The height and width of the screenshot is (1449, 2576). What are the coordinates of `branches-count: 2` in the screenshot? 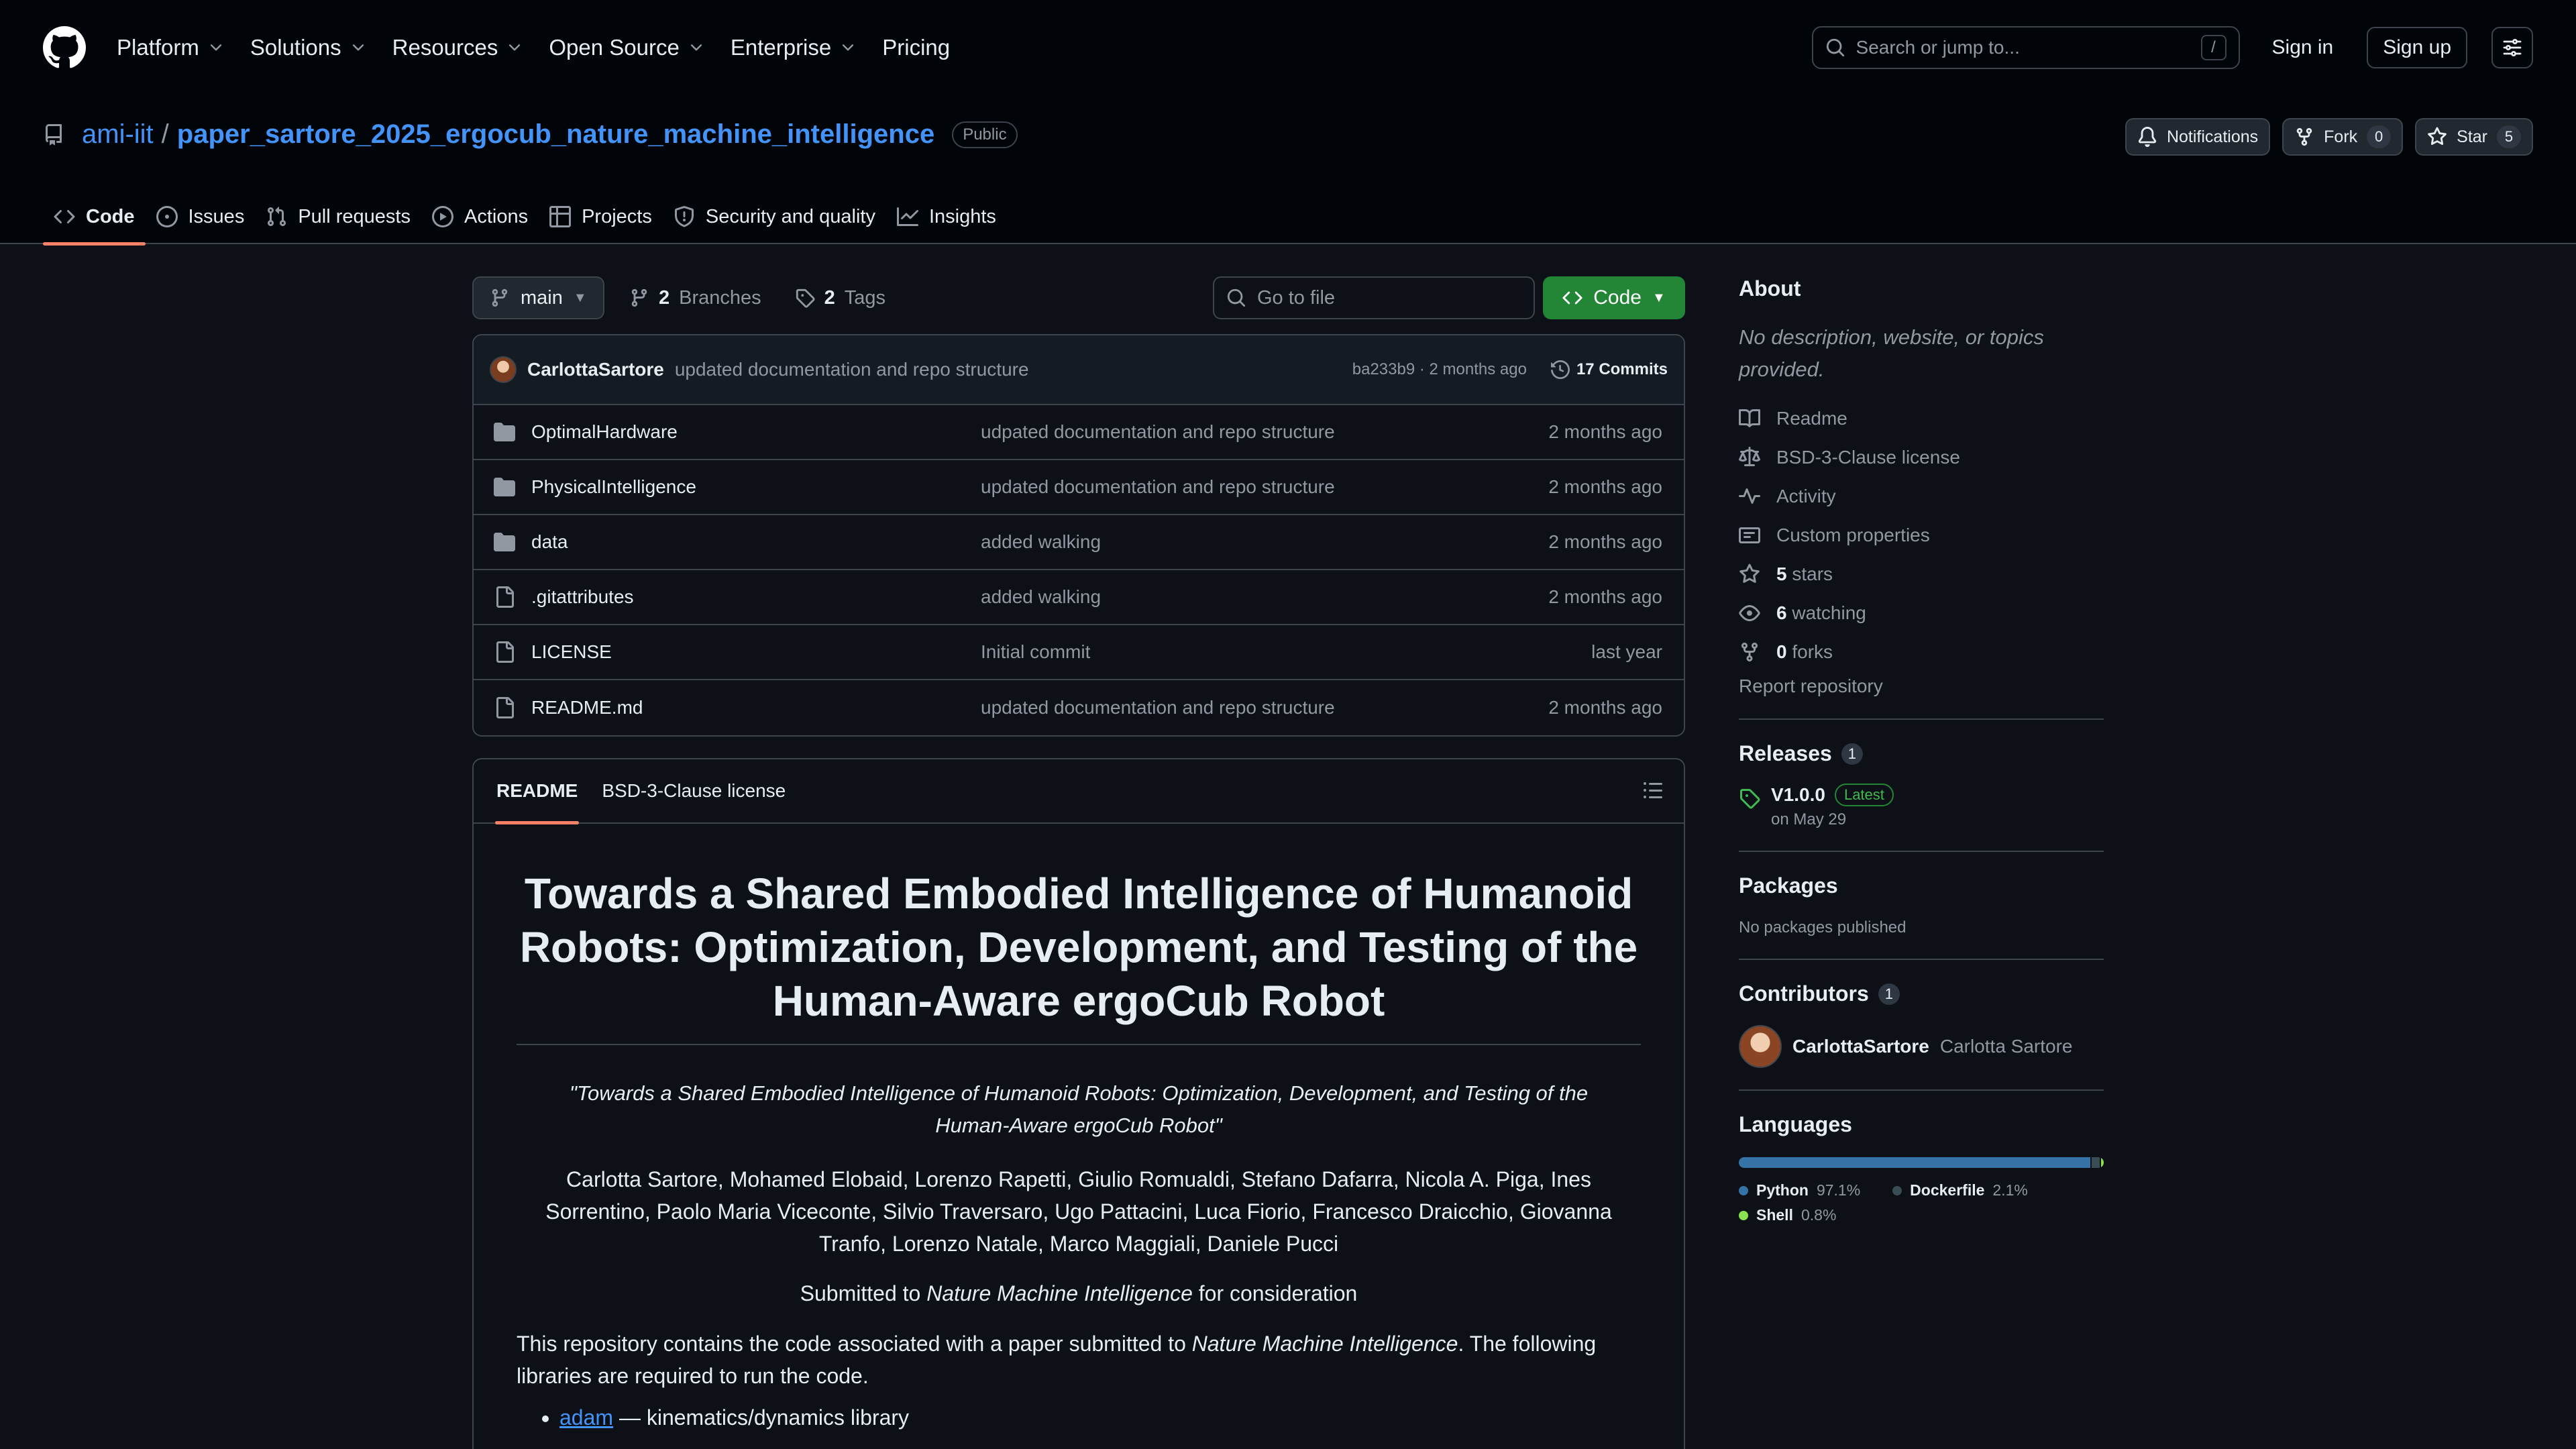 It's located at (664, 297).